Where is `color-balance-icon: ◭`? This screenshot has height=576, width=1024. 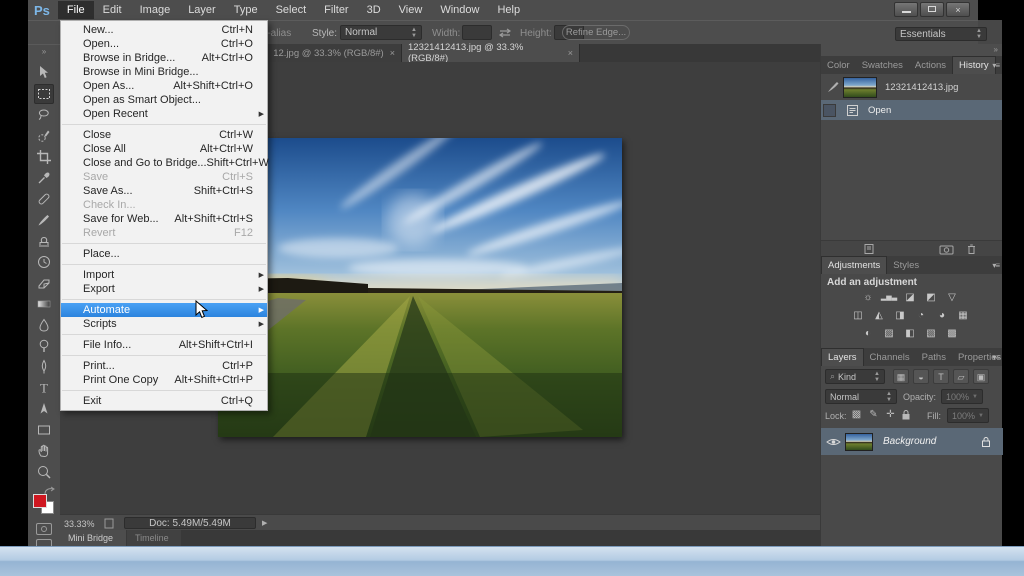
color-balance-icon: ◭ is located at coordinates (879, 316).